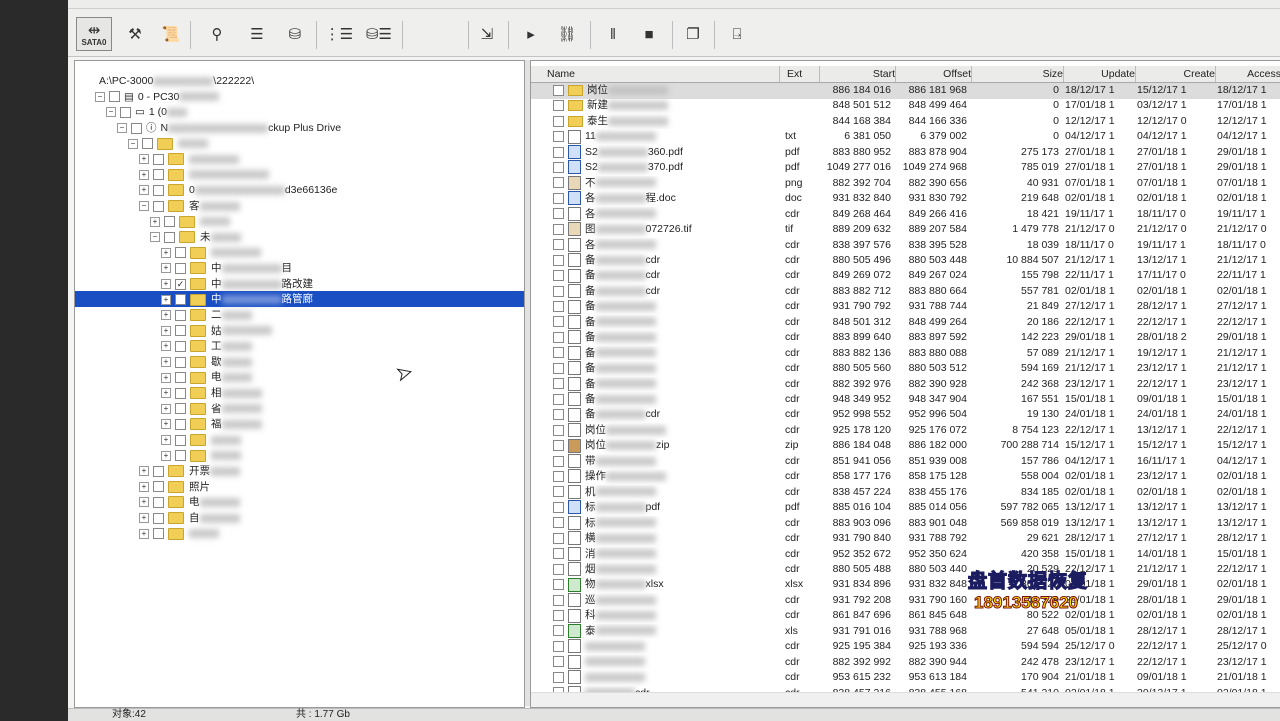 The width and height of the screenshot is (1280, 721). Describe the element at coordinates (206, 346) in the screenshot. I see `tree-item: + 工` at that location.